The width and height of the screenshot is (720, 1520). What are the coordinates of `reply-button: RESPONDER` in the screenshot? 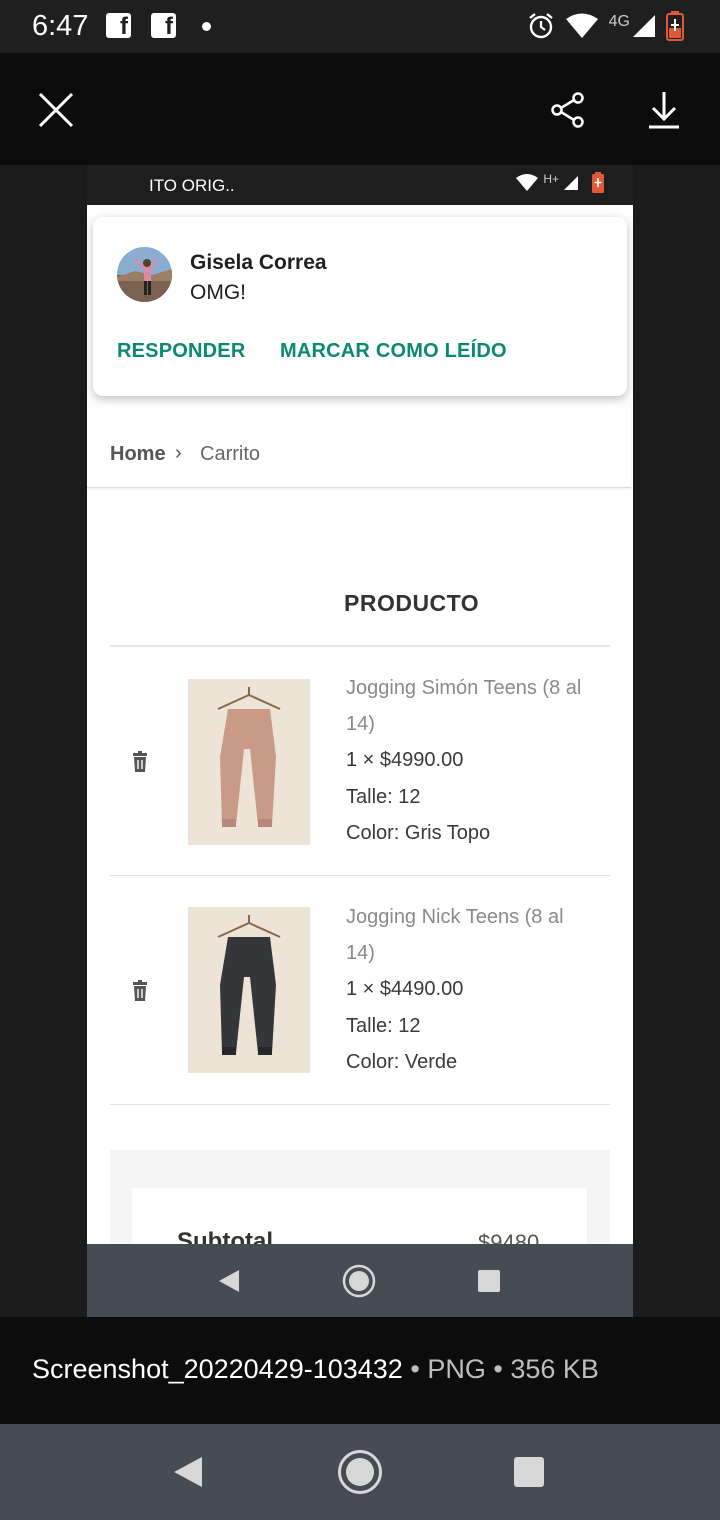 It's located at (181, 351).